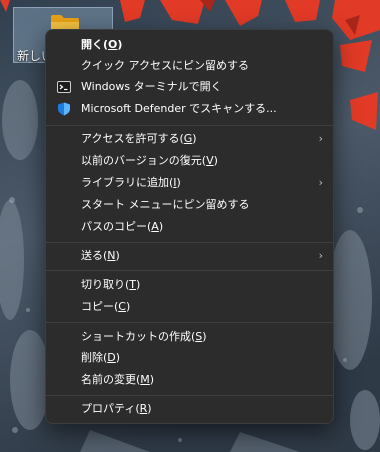 This screenshot has height=452, width=380. What do you see at coordinates (108, 379) in the screenshot?
I see `menu-item-label: 名前の変更` at bounding box center [108, 379].